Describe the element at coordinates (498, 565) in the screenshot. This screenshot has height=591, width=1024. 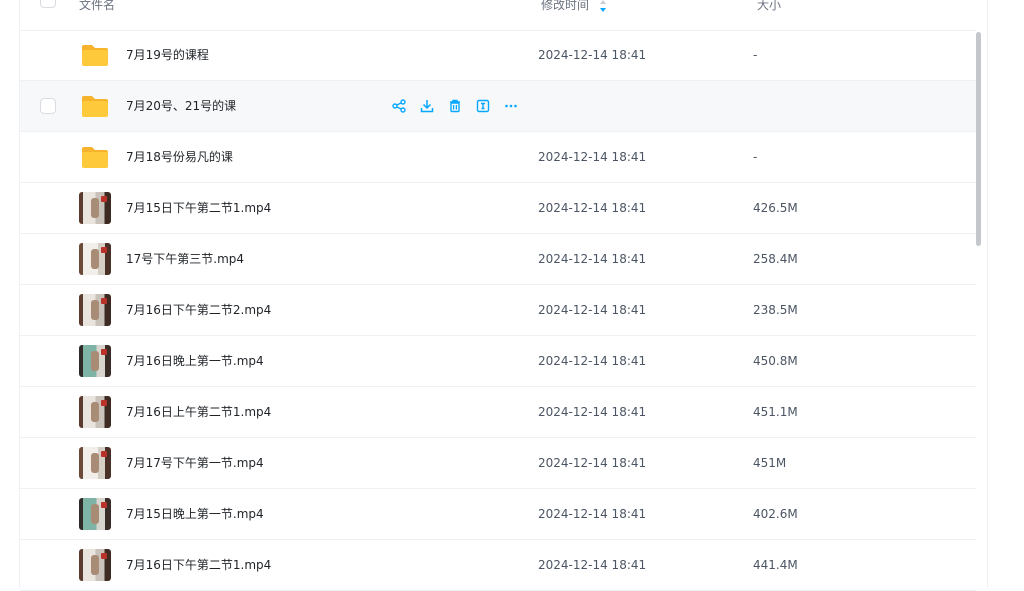
I see `file-row: 7月16日下午第二节1.mp4 2024-12-14 18:41 441.4M` at that location.